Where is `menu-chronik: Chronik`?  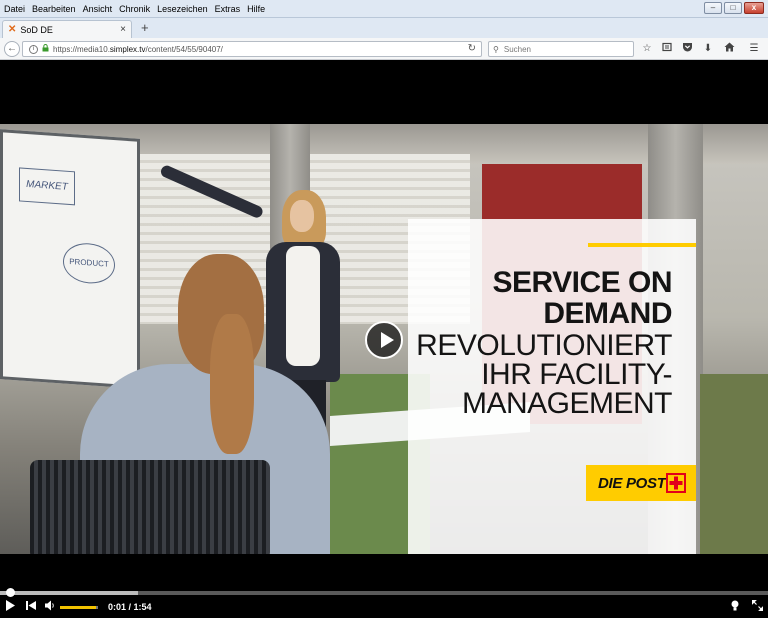
menu-chronik: Chronik is located at coordinates (134, 9).